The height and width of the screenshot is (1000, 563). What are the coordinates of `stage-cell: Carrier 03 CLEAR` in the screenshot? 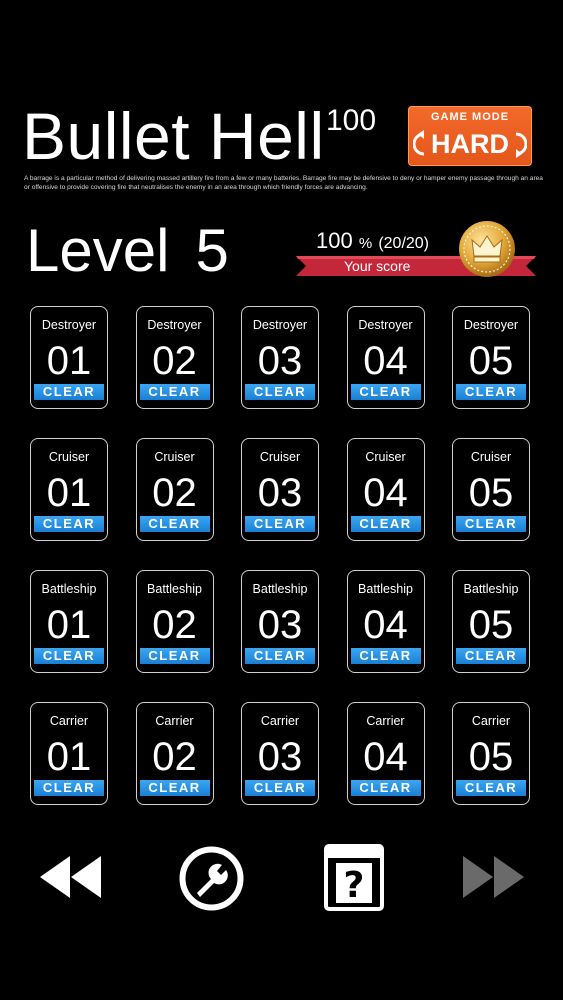 It's located at (280, 753).